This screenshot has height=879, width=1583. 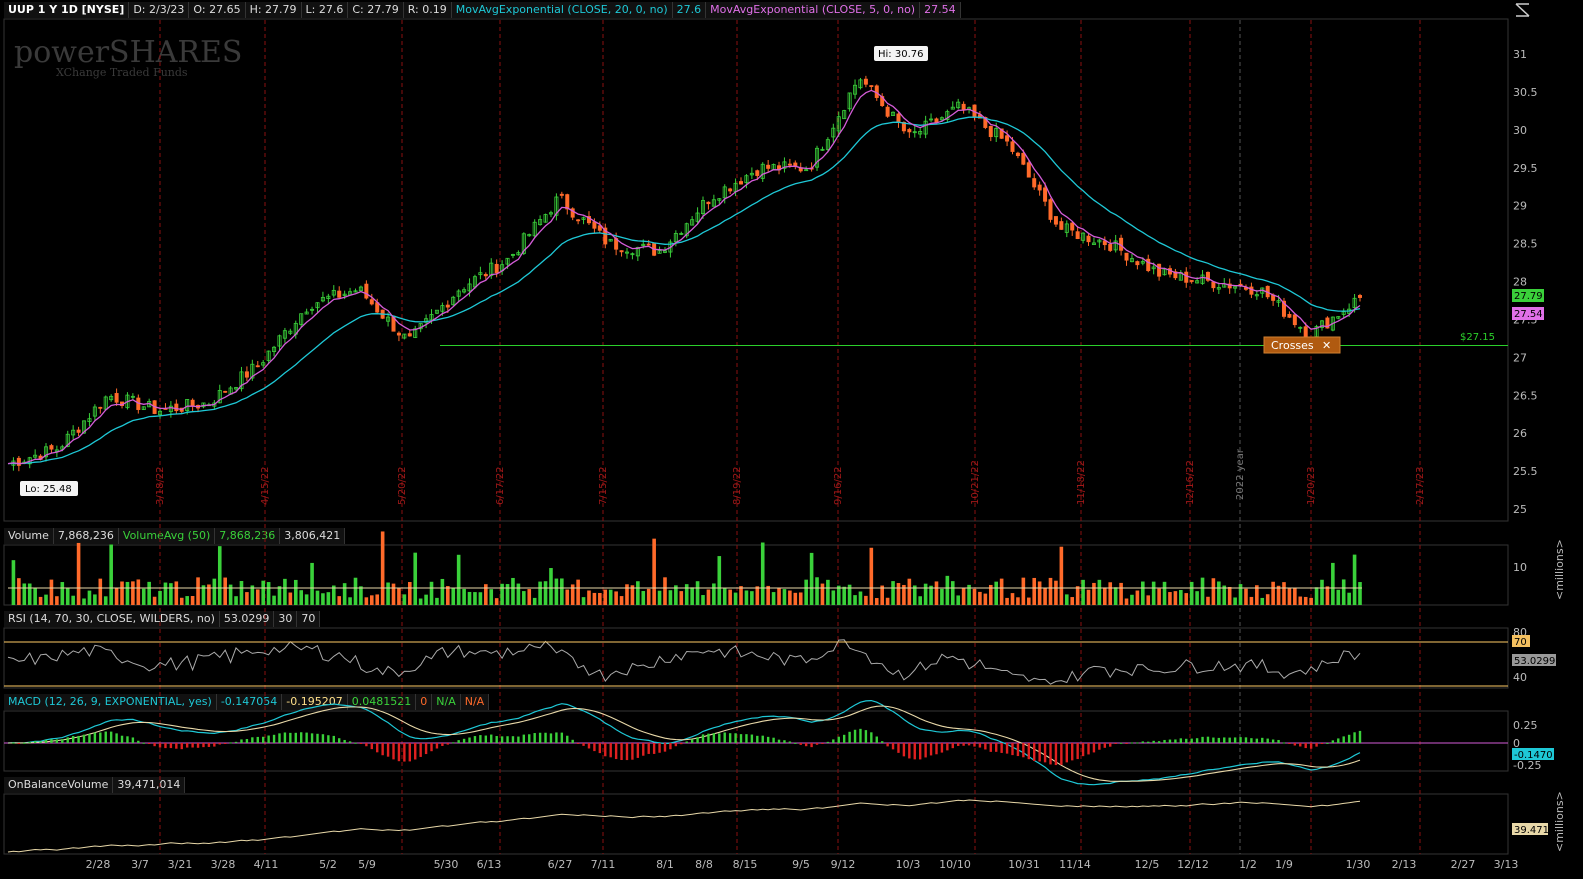 What do you see at coordinates (737, 485) in the screenshot?
I see `vertical-date-label: 8/19/22` at bounding box center [737, 485].